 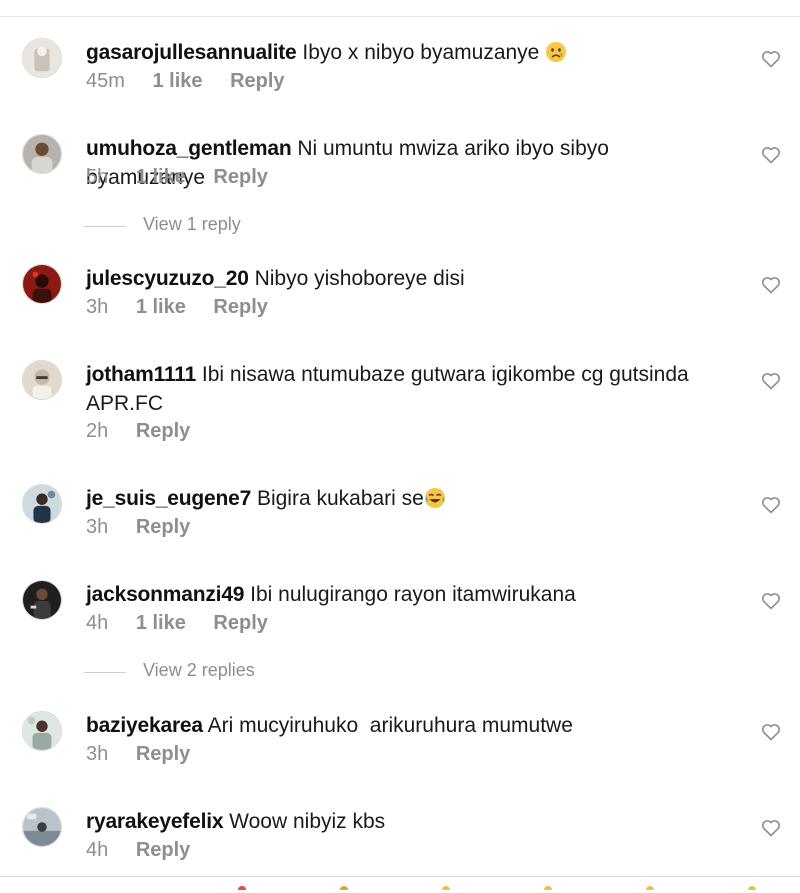 What do you see at coordinates (359, 278) in the screenshot?
I see `comment-body: Nibyo yishoboreye disi` at bounding box center [359, 278].